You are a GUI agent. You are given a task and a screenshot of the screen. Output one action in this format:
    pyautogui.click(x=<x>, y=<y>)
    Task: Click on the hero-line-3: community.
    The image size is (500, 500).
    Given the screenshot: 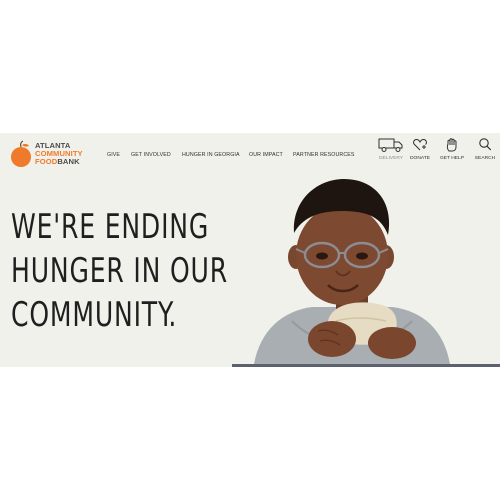 What is the action you would take?
    pyautogui.click(x=94, y=315)
    